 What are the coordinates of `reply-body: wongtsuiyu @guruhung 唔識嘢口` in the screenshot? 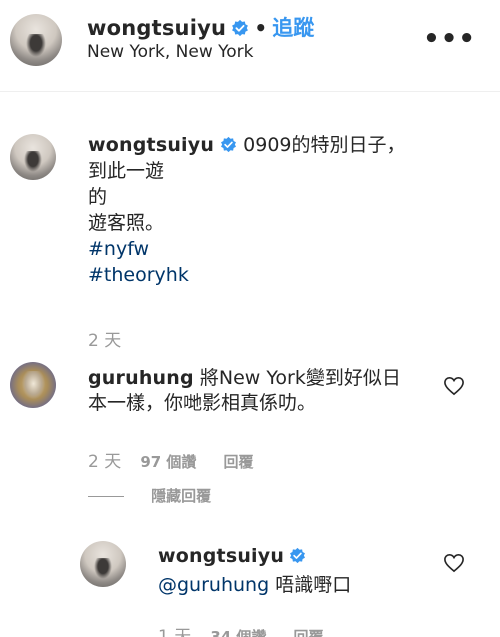 It's located at (298, 571).